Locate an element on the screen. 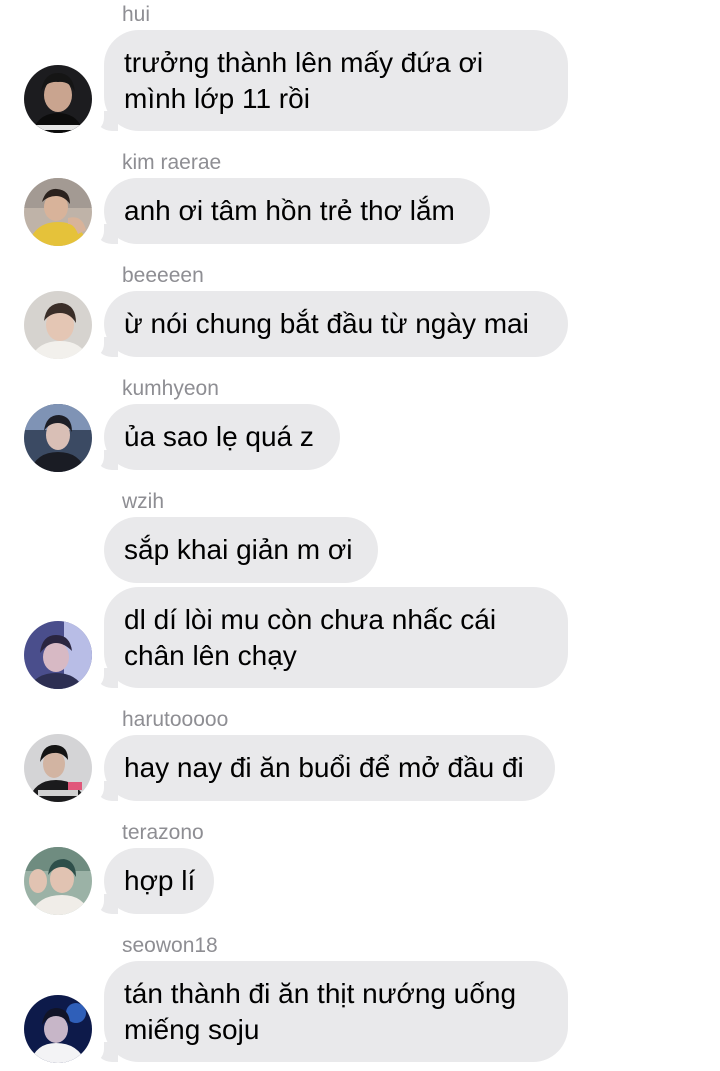 This screenshot has height=1071, width=720. sender-name: wzih is located at coordinates (143, 501).